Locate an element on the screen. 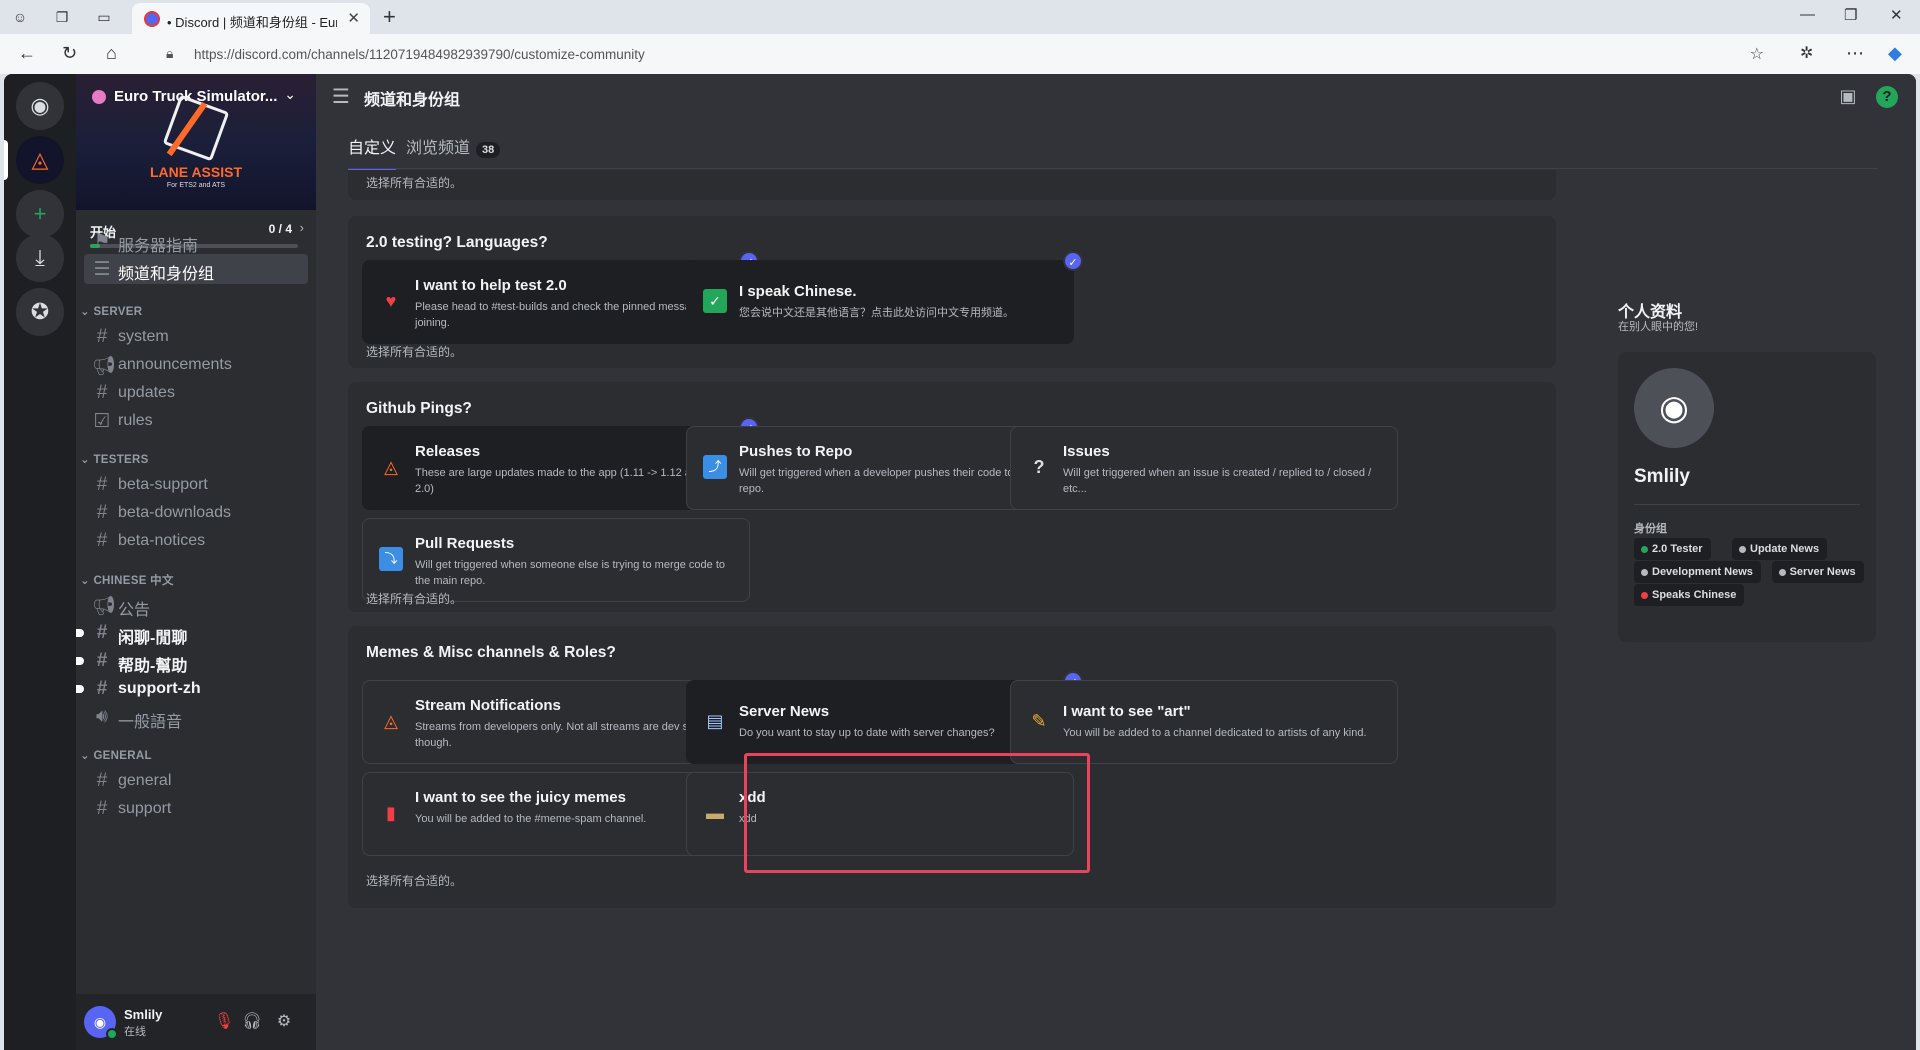  online-status-icon is located at coordinates (112, 1034).